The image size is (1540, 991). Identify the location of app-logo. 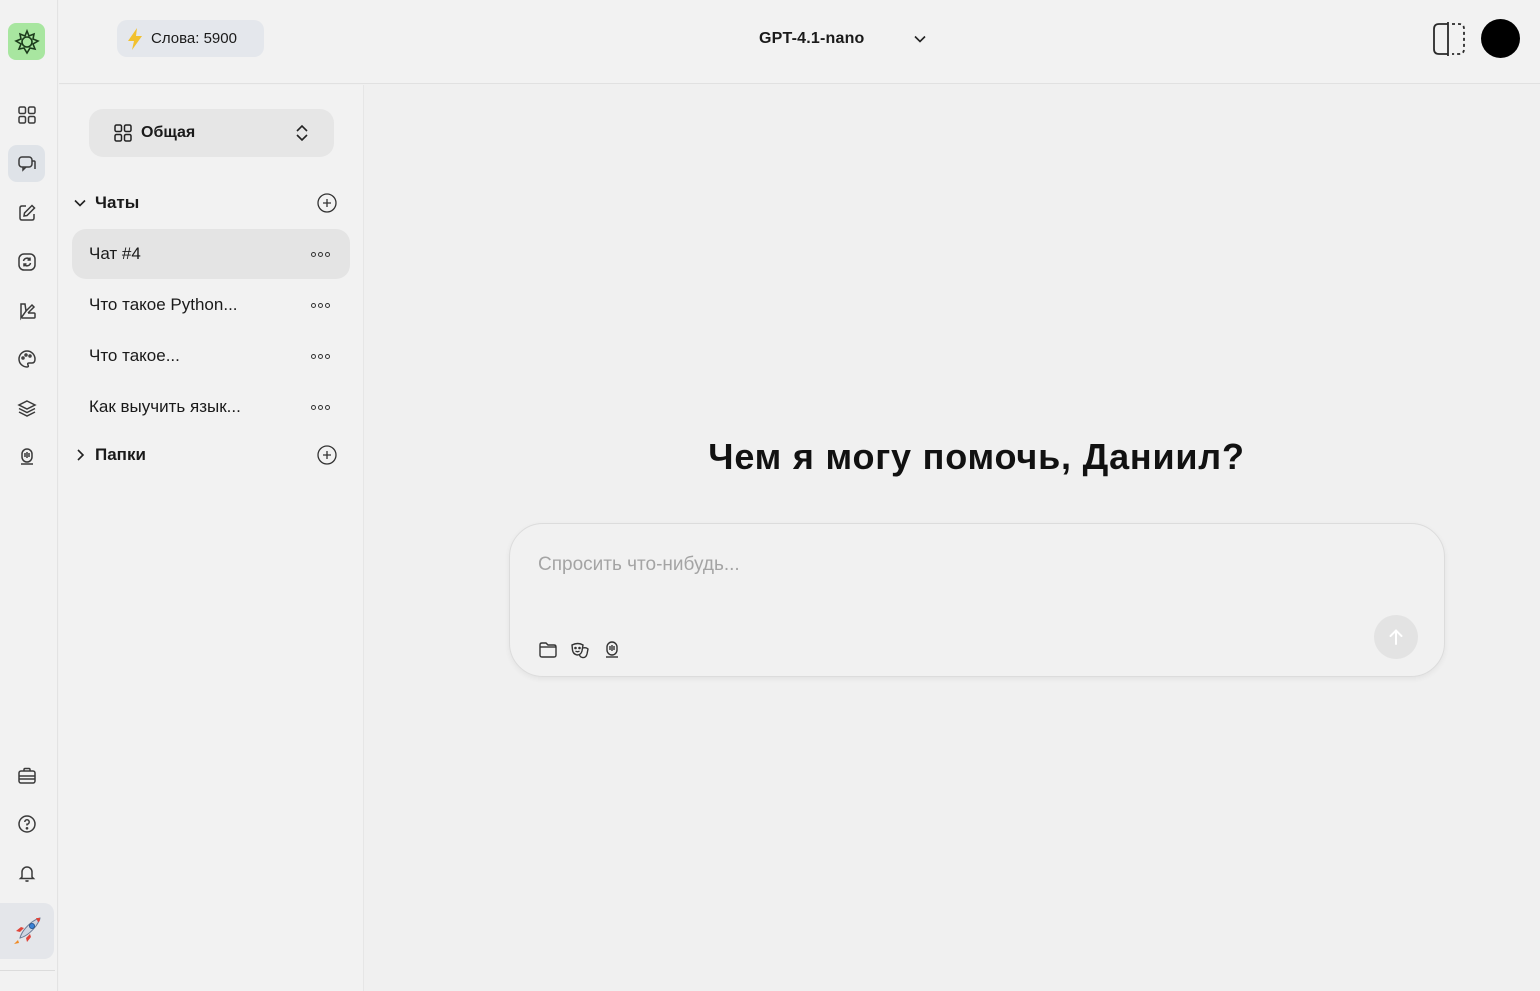
(26, 41).